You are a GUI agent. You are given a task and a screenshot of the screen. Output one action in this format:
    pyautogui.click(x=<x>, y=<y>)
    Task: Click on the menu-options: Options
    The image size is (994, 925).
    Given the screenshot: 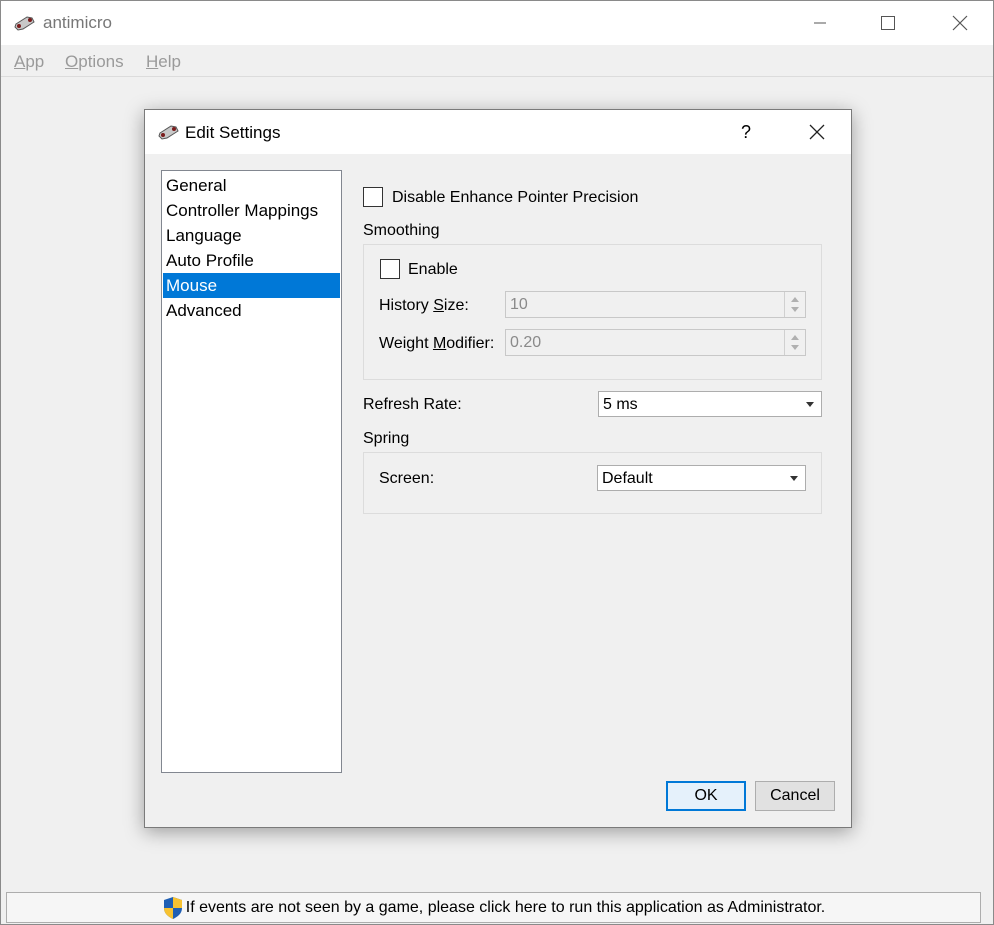 What is the action you would take?
    pyautogui.click(x=94, y=62)
    